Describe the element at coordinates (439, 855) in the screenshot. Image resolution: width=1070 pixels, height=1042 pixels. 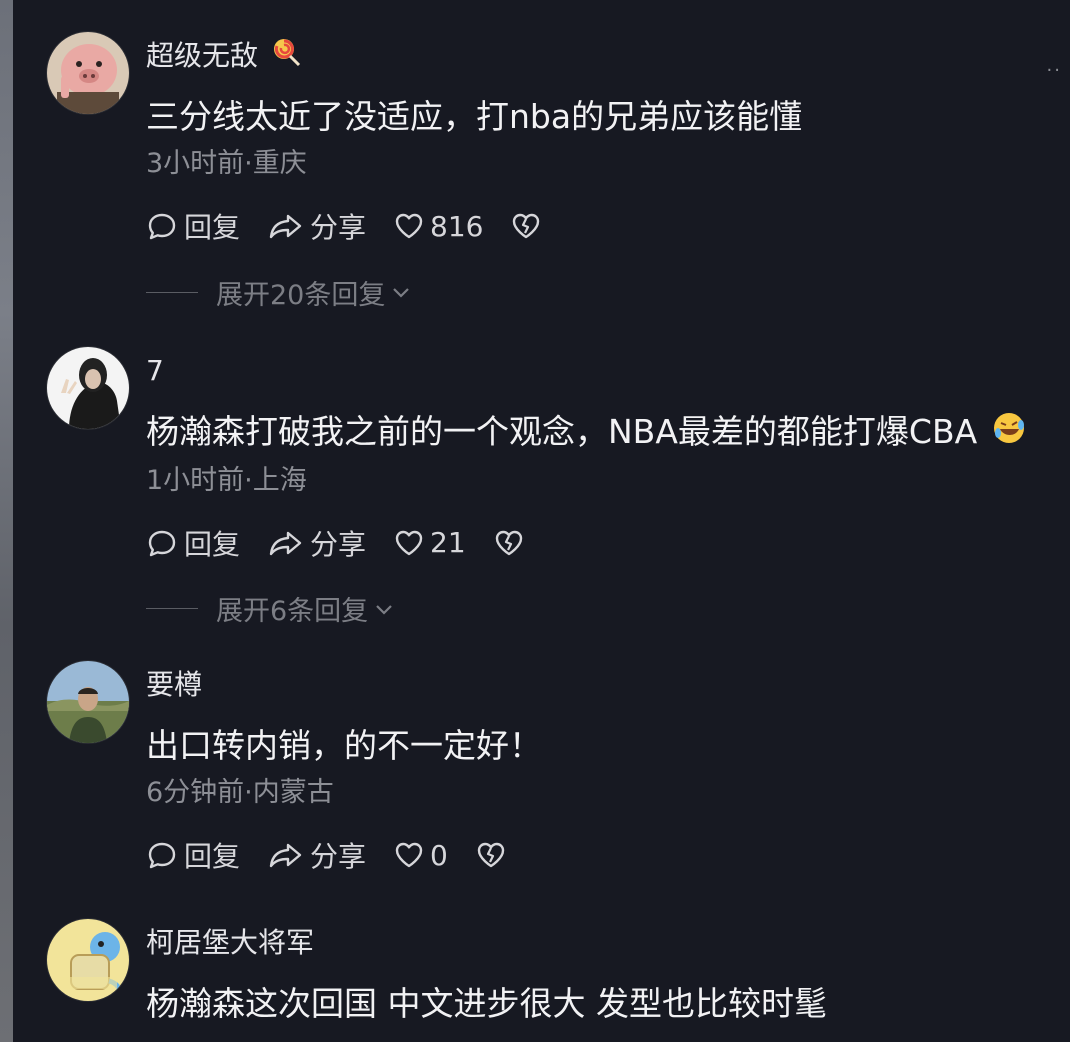
I see `like-count: 0` at that location.